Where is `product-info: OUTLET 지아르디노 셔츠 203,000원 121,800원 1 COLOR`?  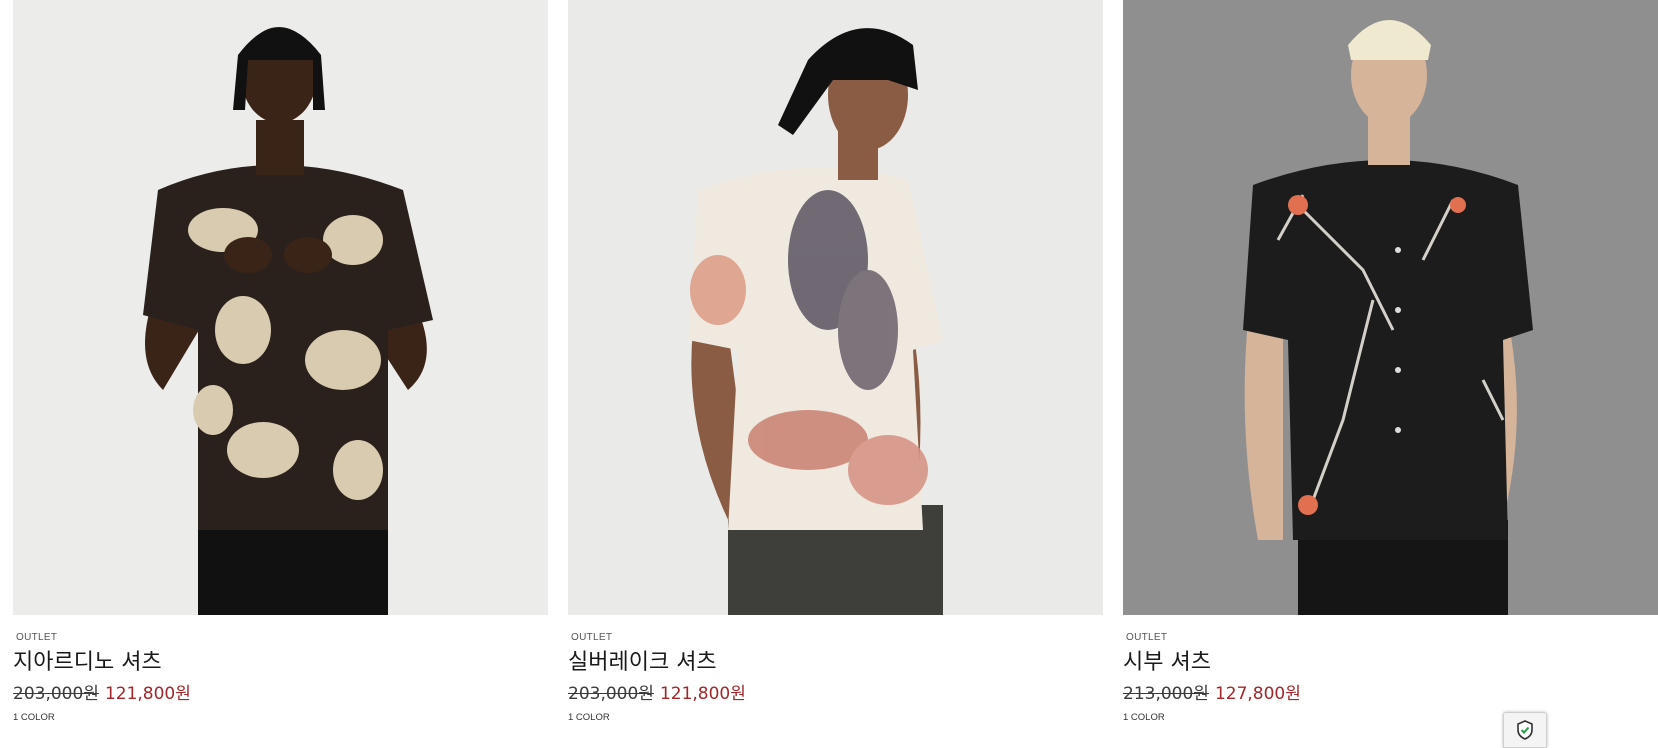
product-info: OUTLET 지아르디노 셔츠 203,000원 121,800원 1 COLOR is located at coordinates (280, 678).